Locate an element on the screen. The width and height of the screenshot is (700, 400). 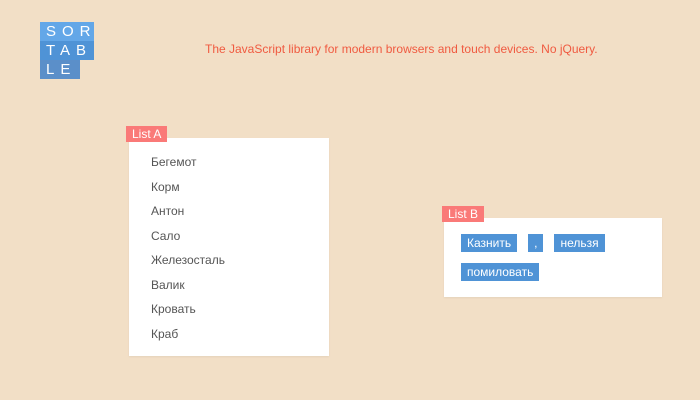
logo-row-1: SOR is located at coordinates (67, 31).